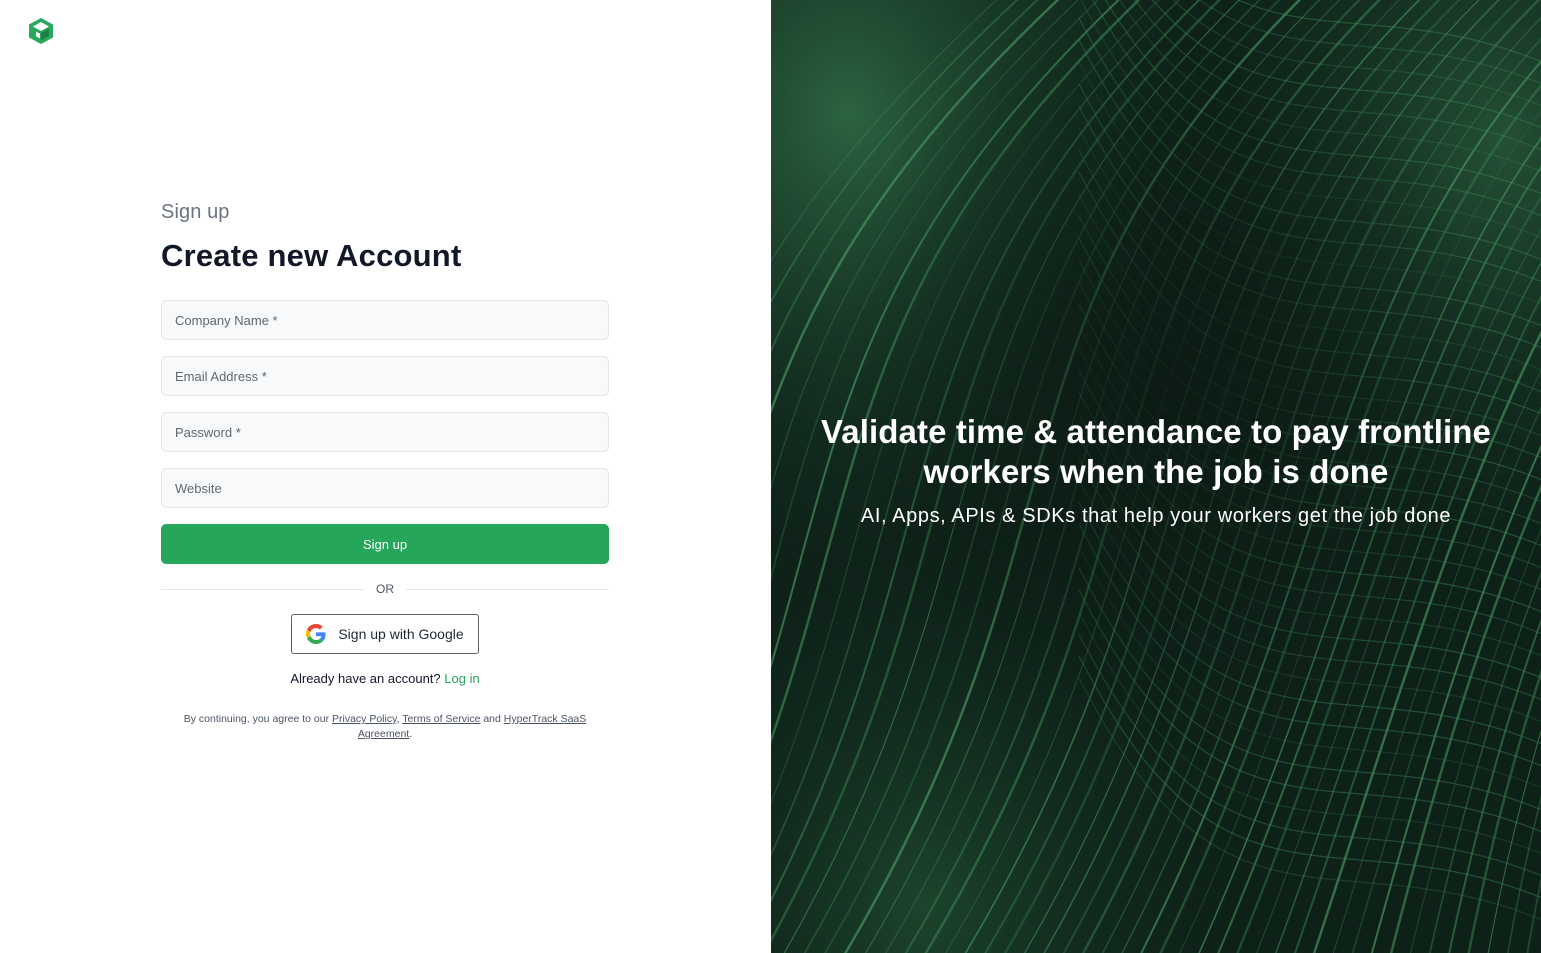 This screenshot has width=1541, height=953. What do you see at coordinates (461, 678) in the screenshot?
I see `login-link: Log in` at bounding box center [461, 678].